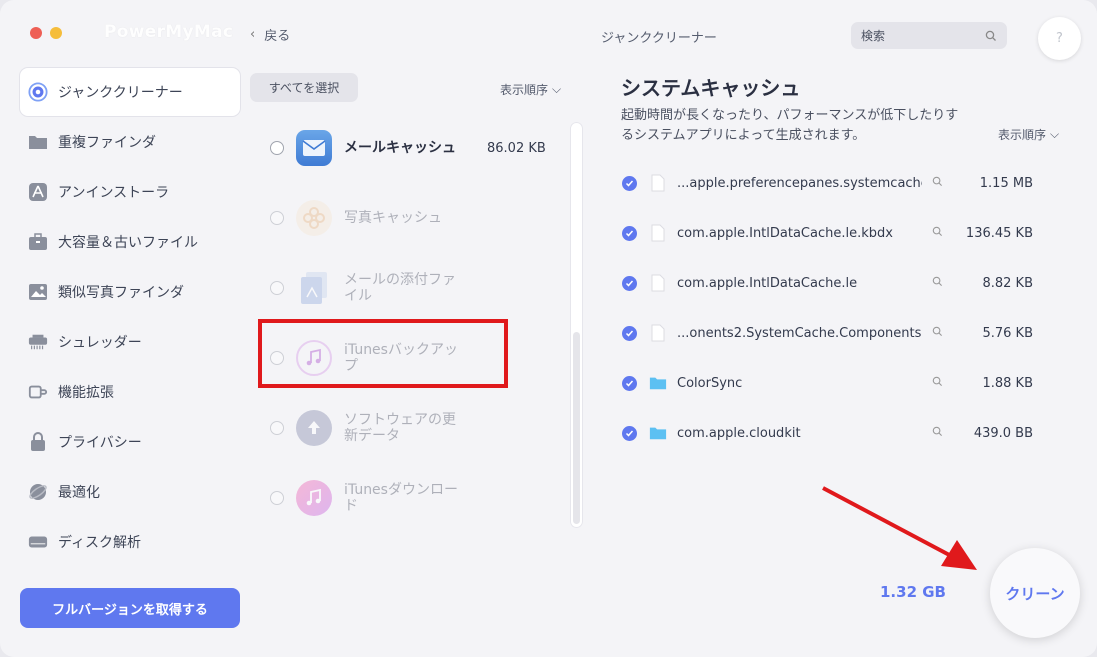 Image resolution: width=1097 pixels, height=657 pixels. Describe the element at coordinates (100, 443) in the screenshot. I see `sidebar-item-label: プライバシー` at that location.